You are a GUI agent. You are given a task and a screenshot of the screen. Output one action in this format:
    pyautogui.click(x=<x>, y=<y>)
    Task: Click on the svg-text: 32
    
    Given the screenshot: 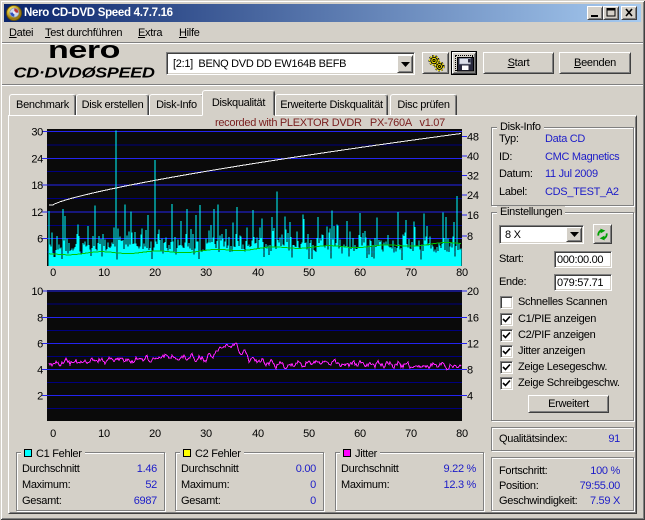 What is the action you would take?
    pyautogui.click(x=473, y=176)
    